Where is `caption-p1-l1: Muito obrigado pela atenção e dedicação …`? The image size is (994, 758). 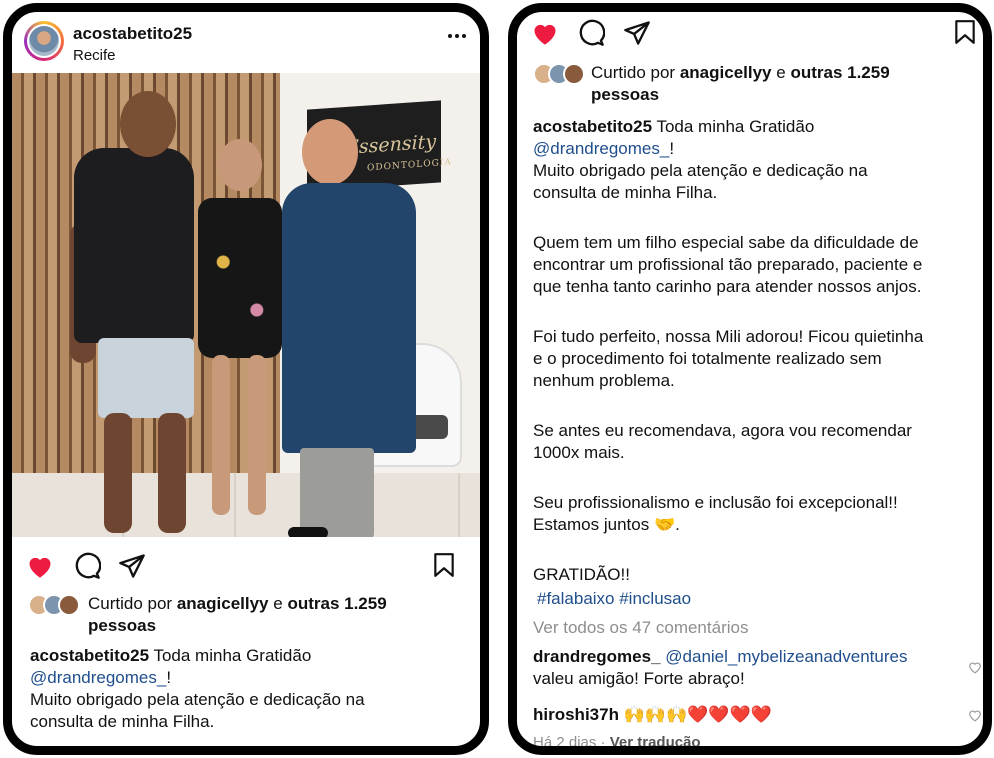
caption-p1-l1: Muito obrigado pela atenção e dedicação … is located at coordinates (700, 170).